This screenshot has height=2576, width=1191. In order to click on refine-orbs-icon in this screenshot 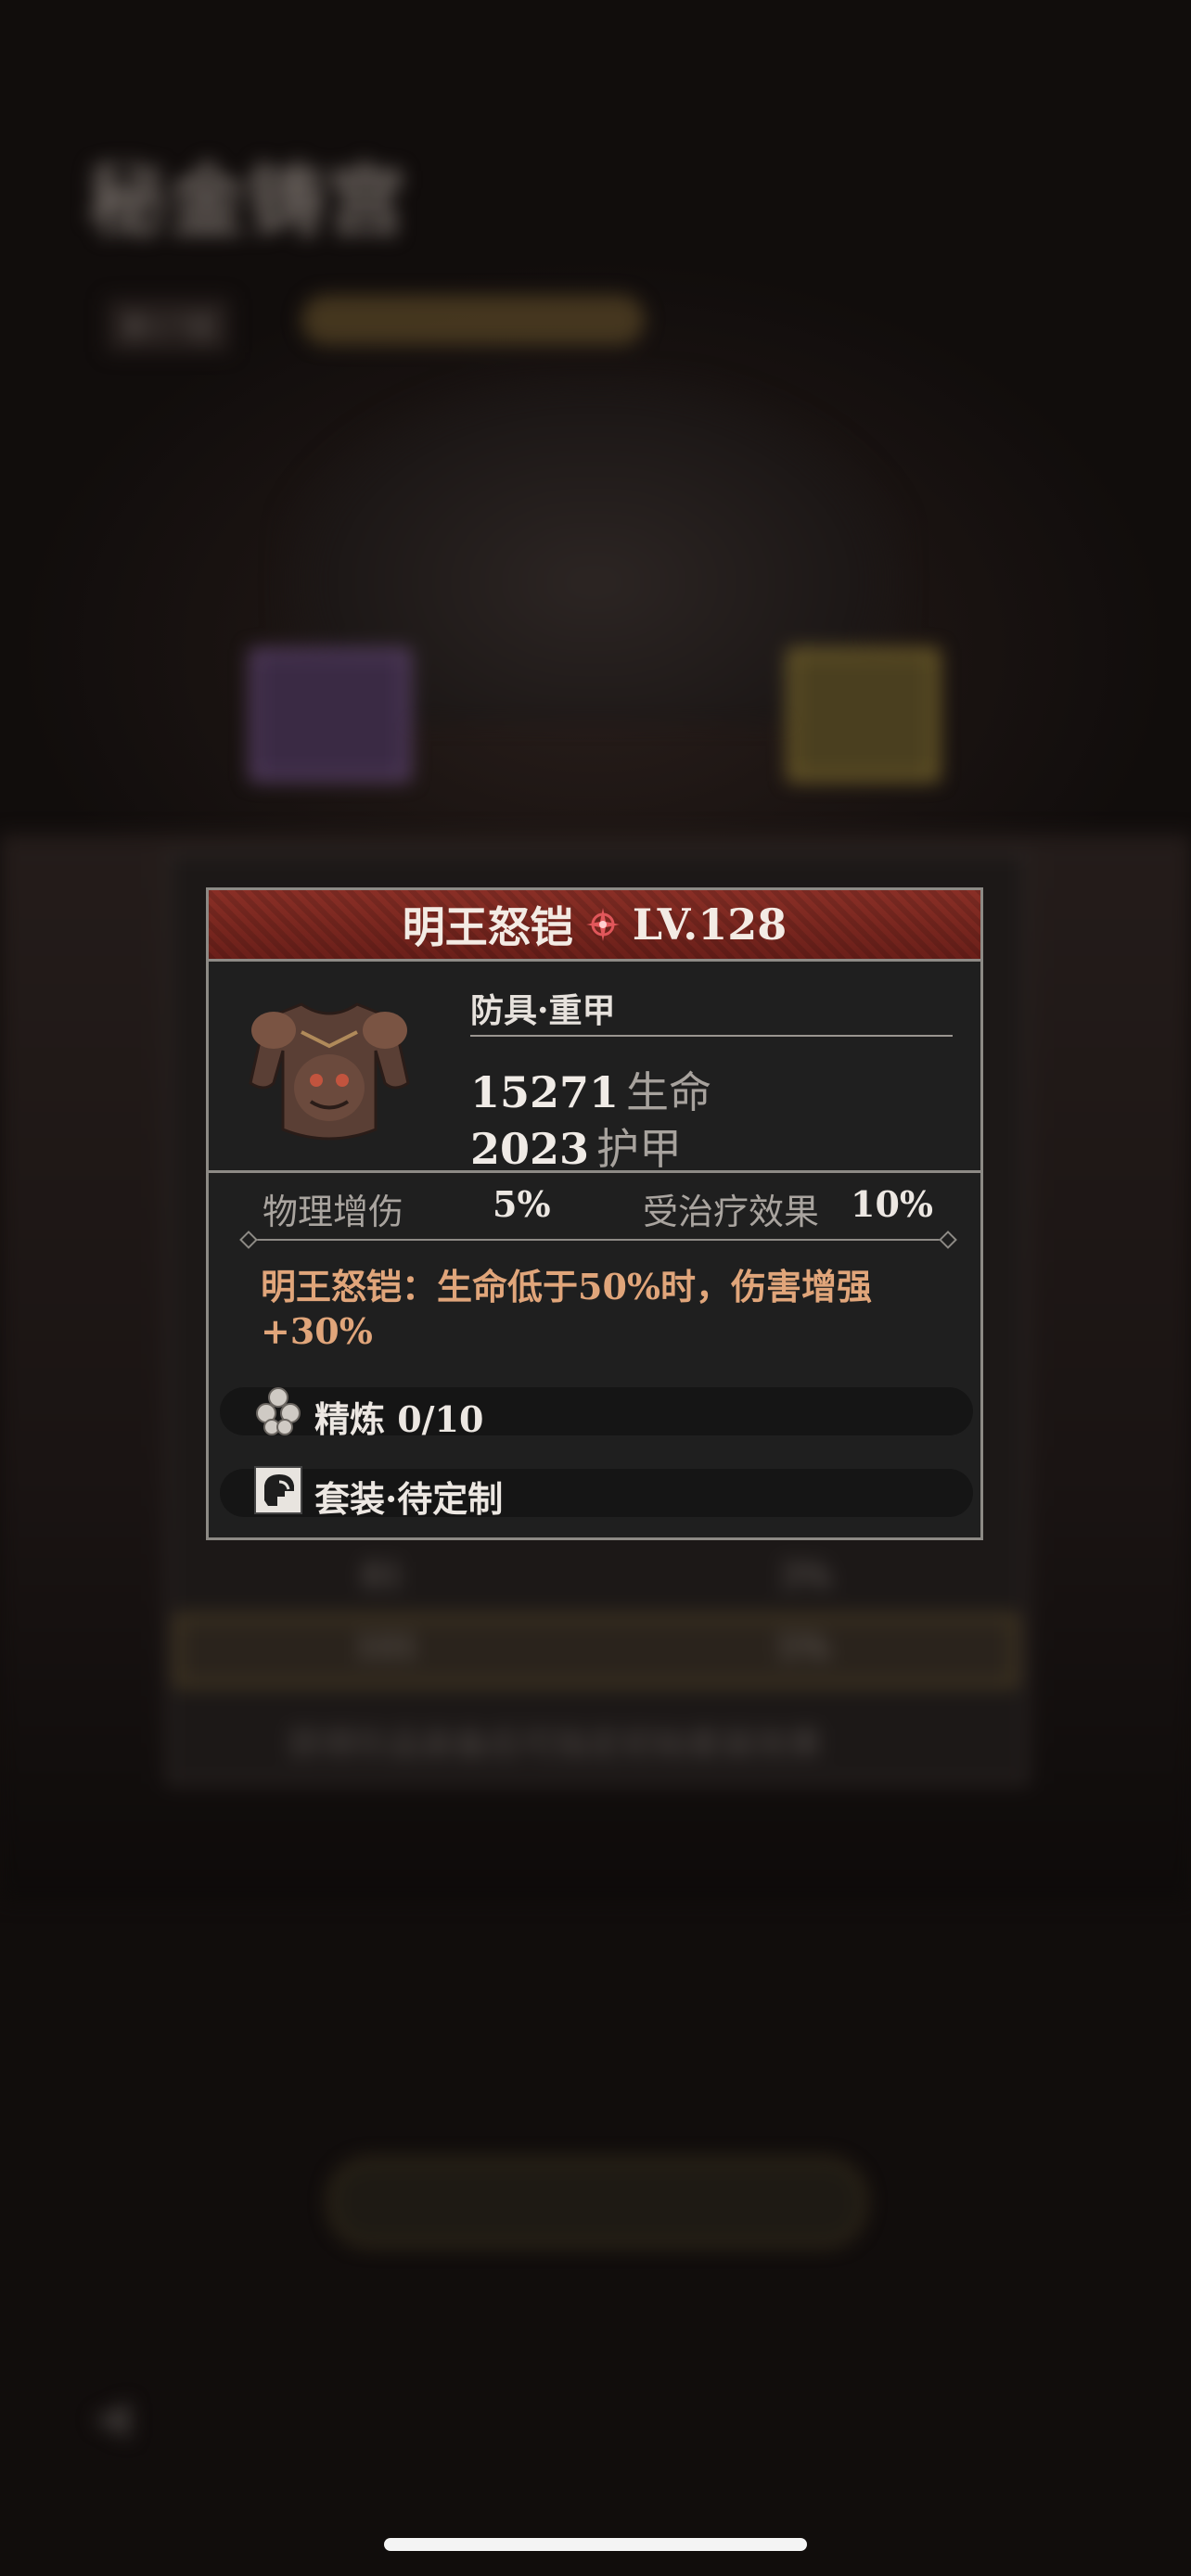, I will do `click(278, 1411)`.